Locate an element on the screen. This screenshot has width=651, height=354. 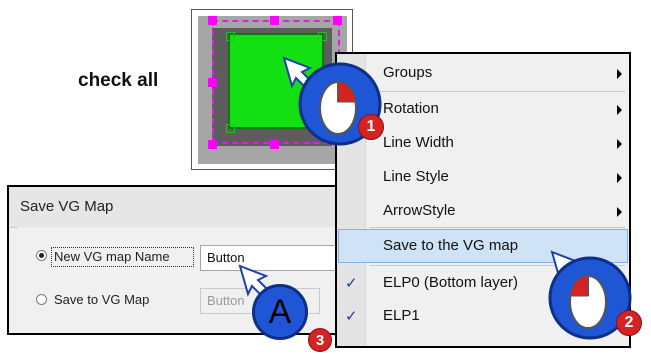
menu-item-label: ArrowStyle is located at coordinates (419, 210).